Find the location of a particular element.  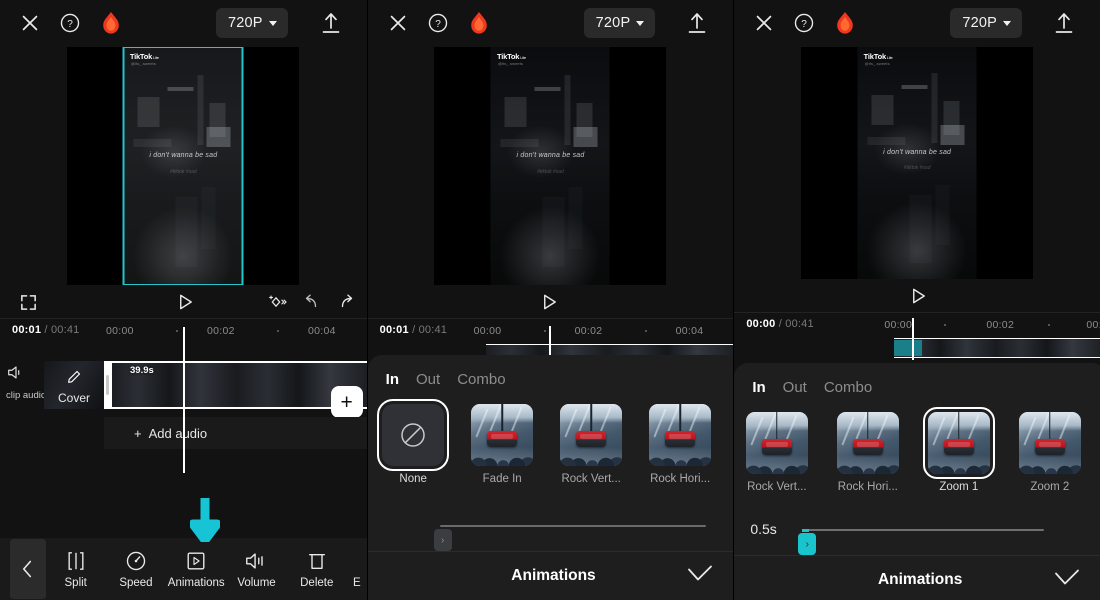

animation-item-zoom-2: Zoom 2 is located at coordinates (1049, 452).